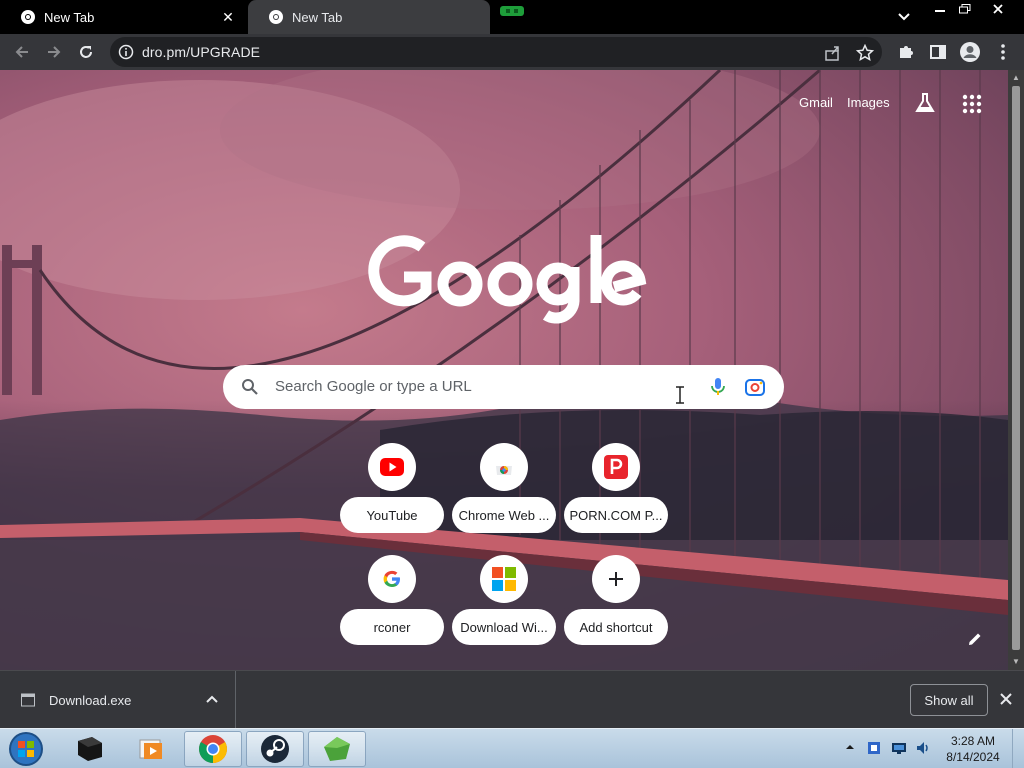 This screenshot has height=768, width=1024. I want to click on porn-com-icon, so click(616, 467).